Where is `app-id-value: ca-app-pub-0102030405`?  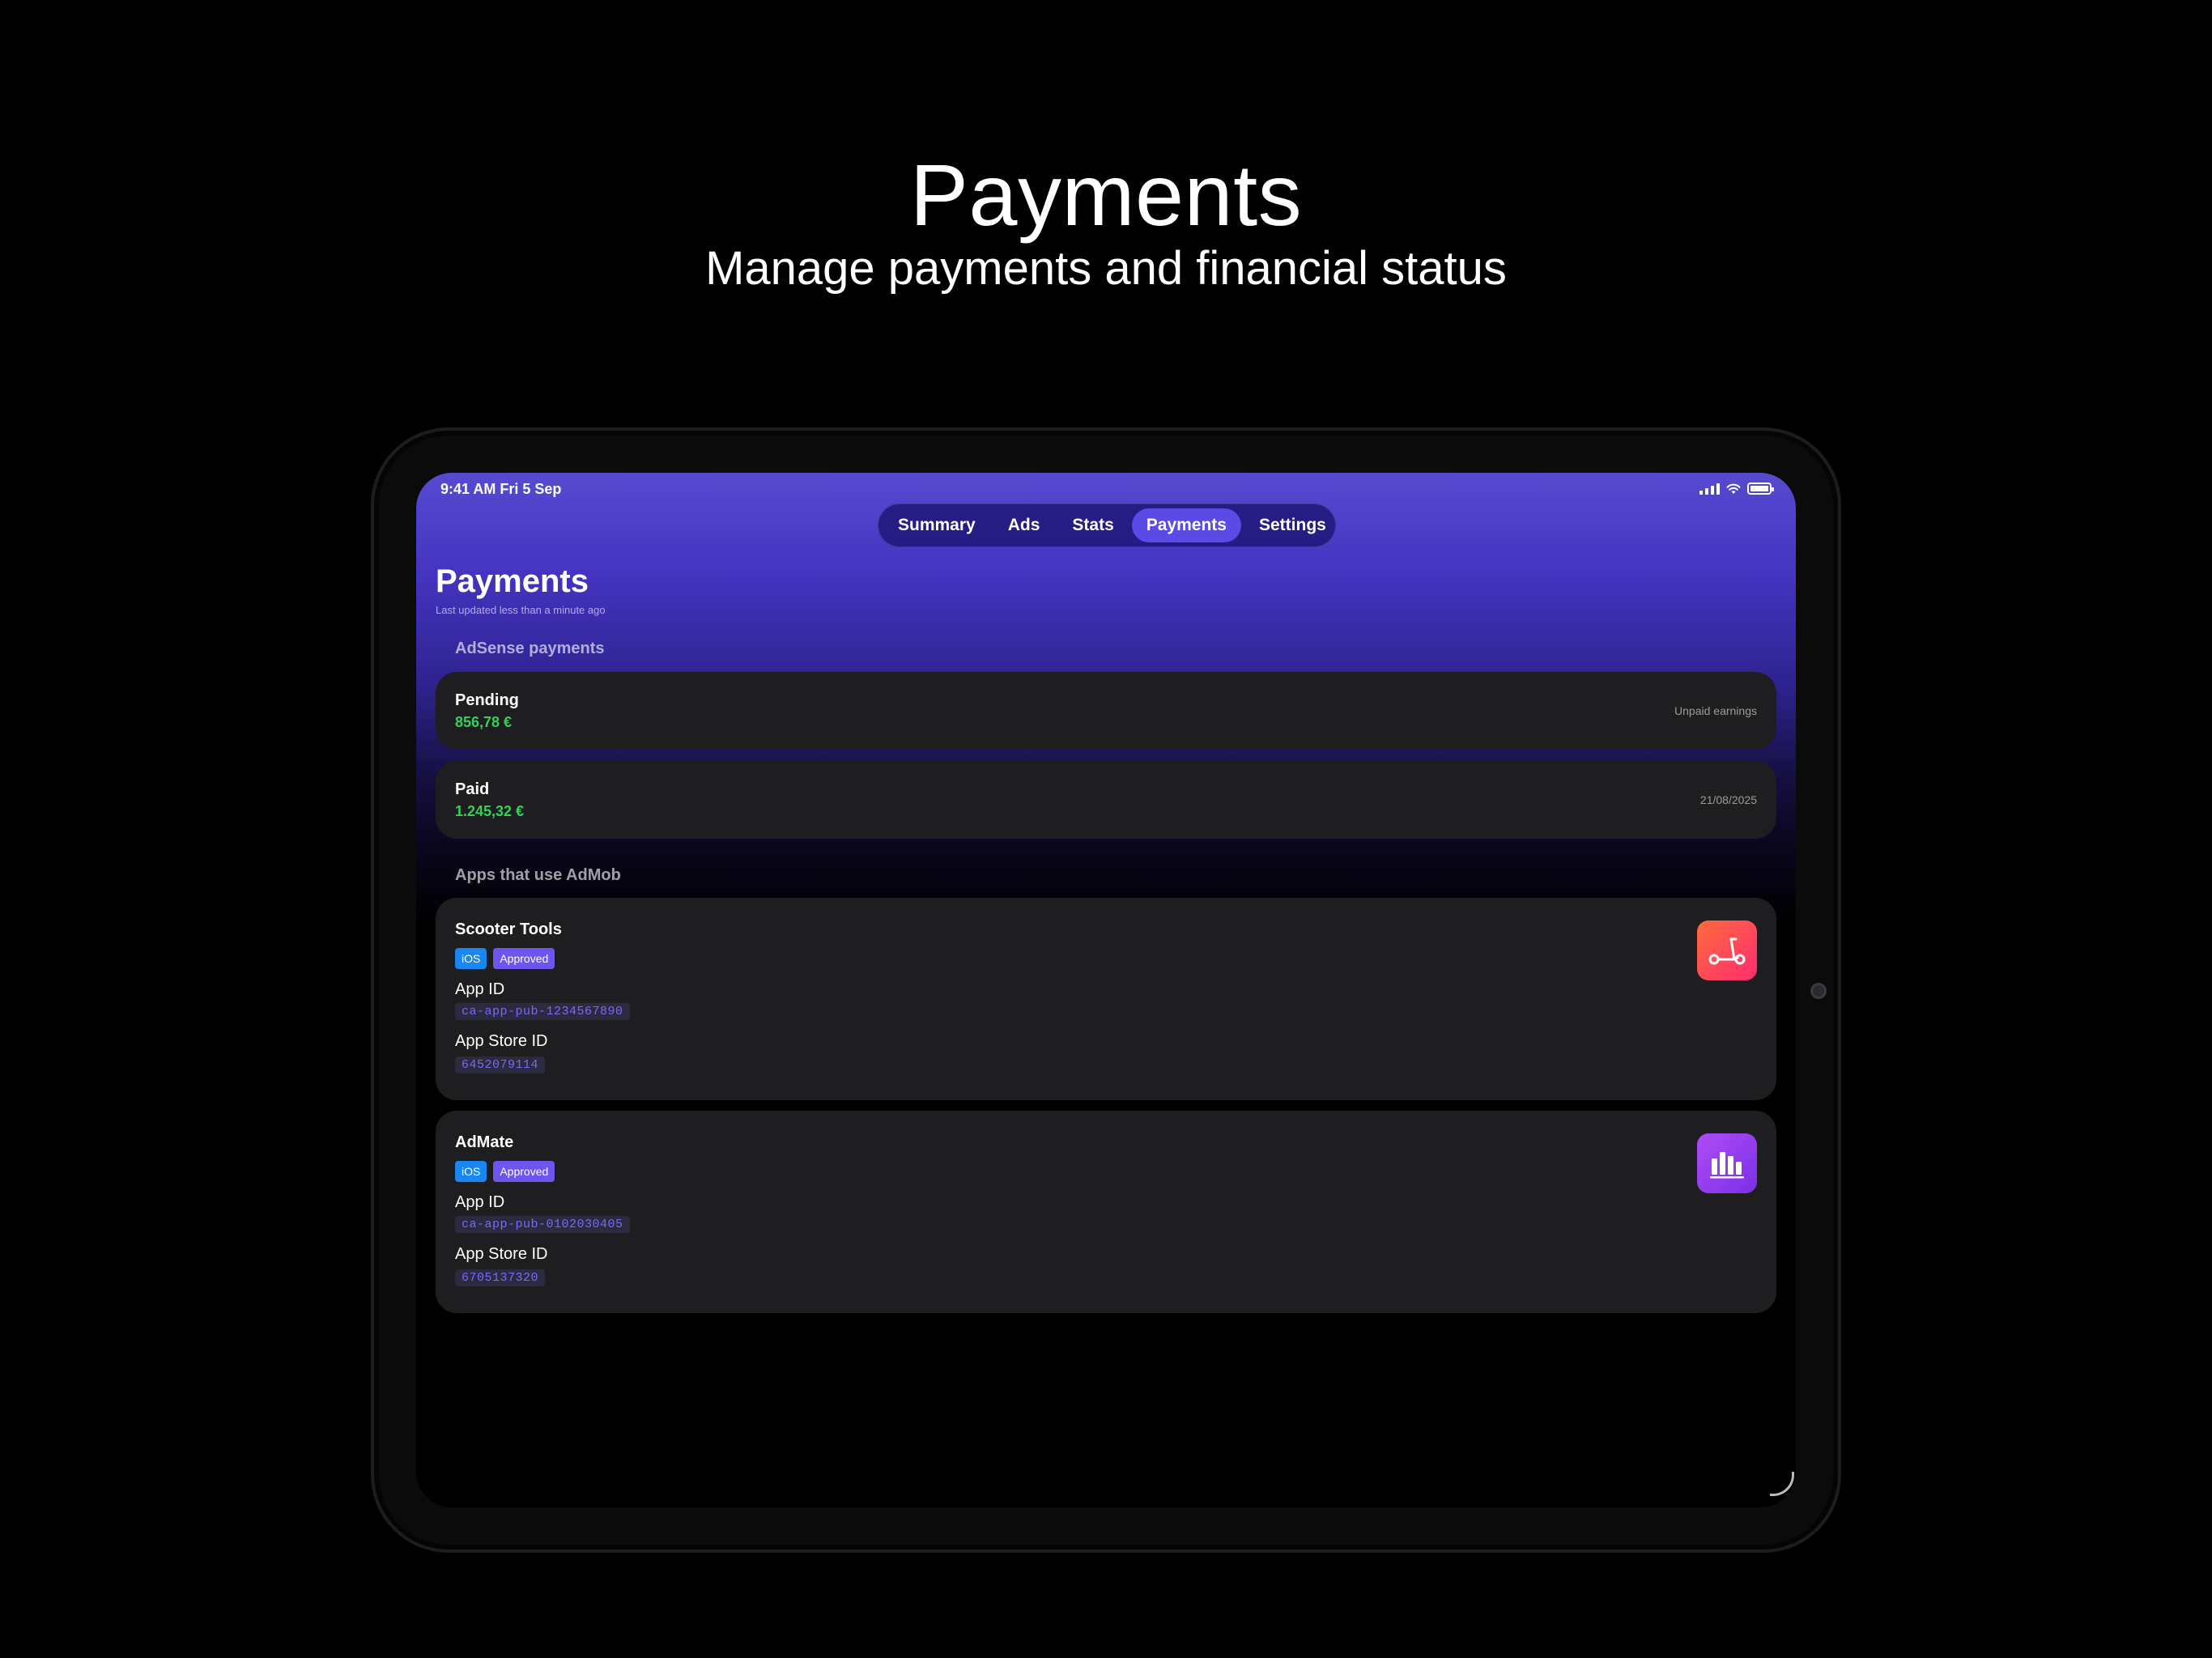 app-id-value: ca-app-pub-0102030405 is located at coordinates (543, 1224).